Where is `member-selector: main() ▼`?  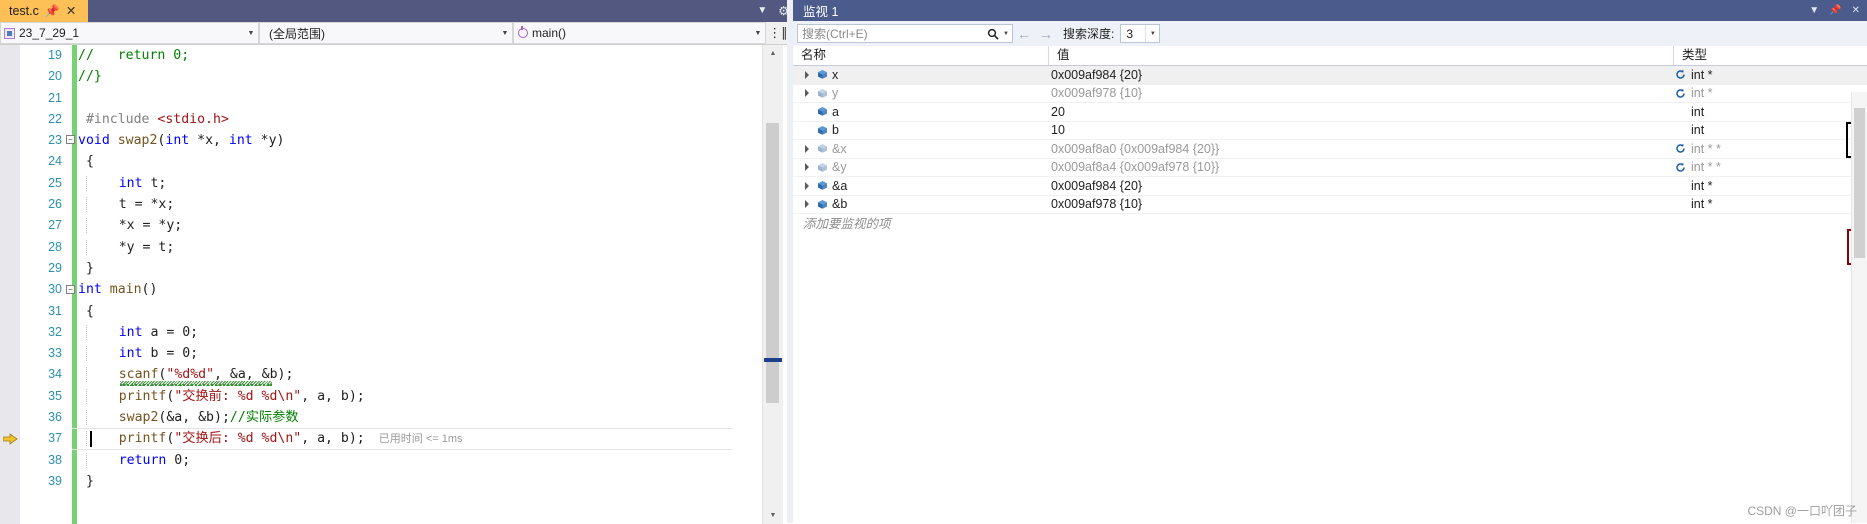 member-selector: main() ▼ is located at coordinates (639, 33).